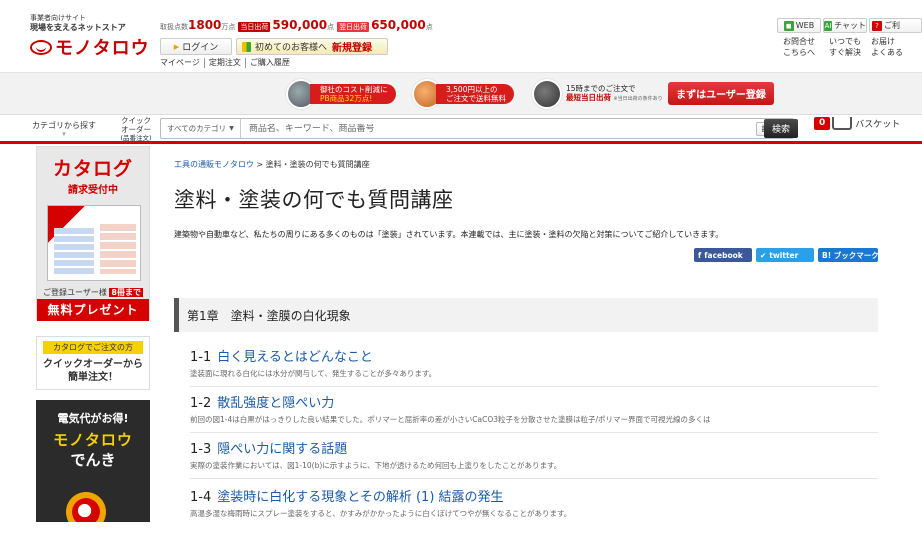 Image resolution: width=922 pixels, height=548 pixels. Describe the element at coordinates (176, 46) in the screenshot. I see `triangle-right-icon: ▶` at that location.